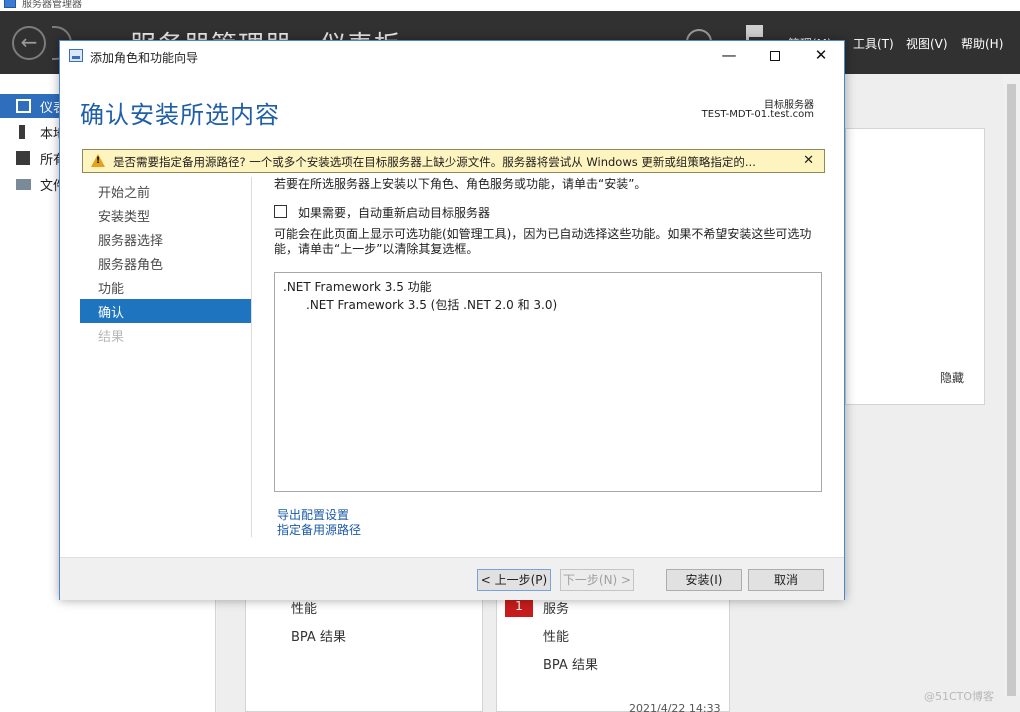  I want to click on watermark: @51CTO博客, so click(959, 696).